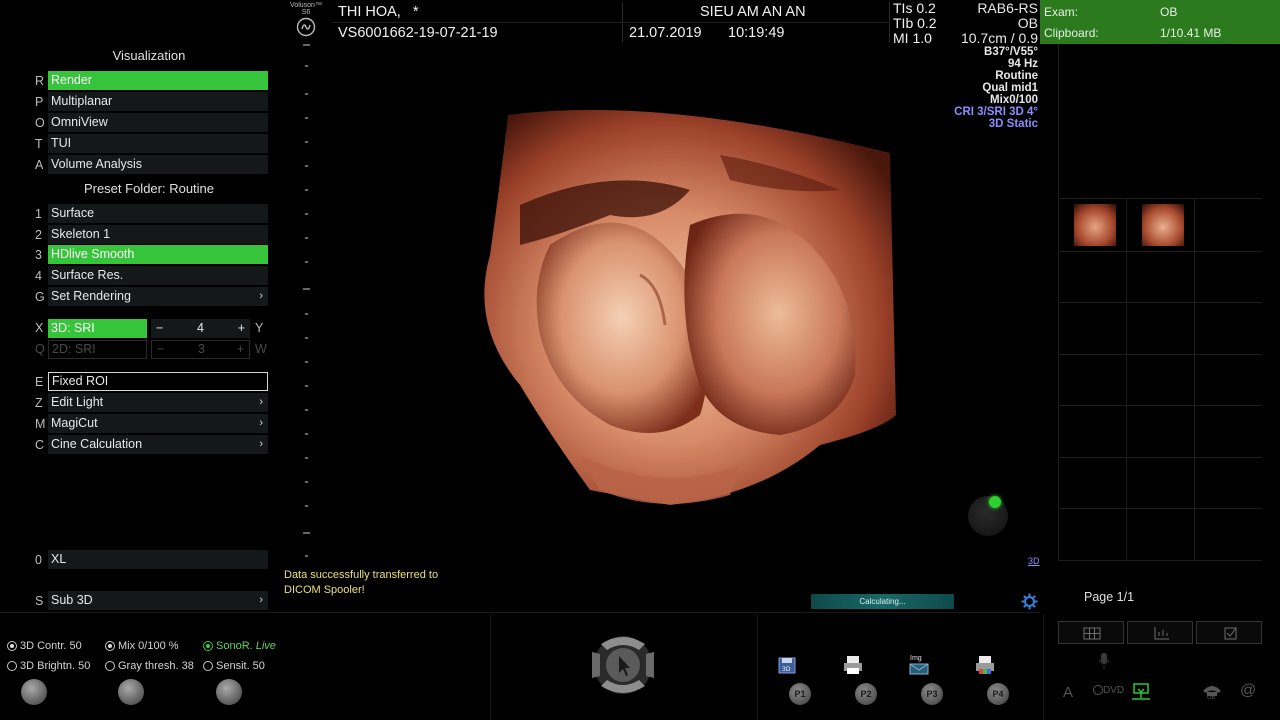  I want to click on hotkey: S, so click(39, 600).